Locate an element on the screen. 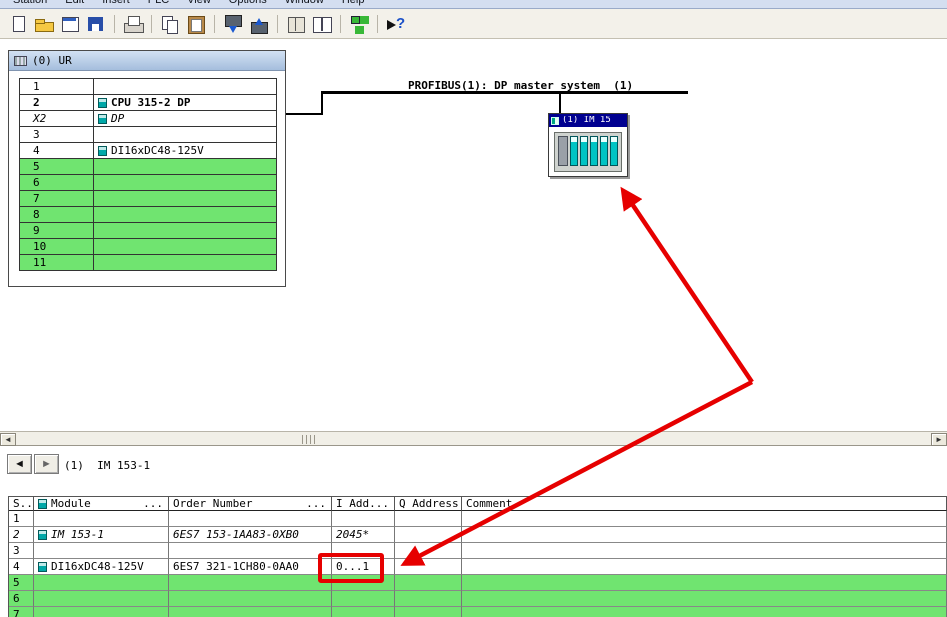 The height and width of the screenshot is (617, 947). menu-station: Station is located at coordinates (30, 4).